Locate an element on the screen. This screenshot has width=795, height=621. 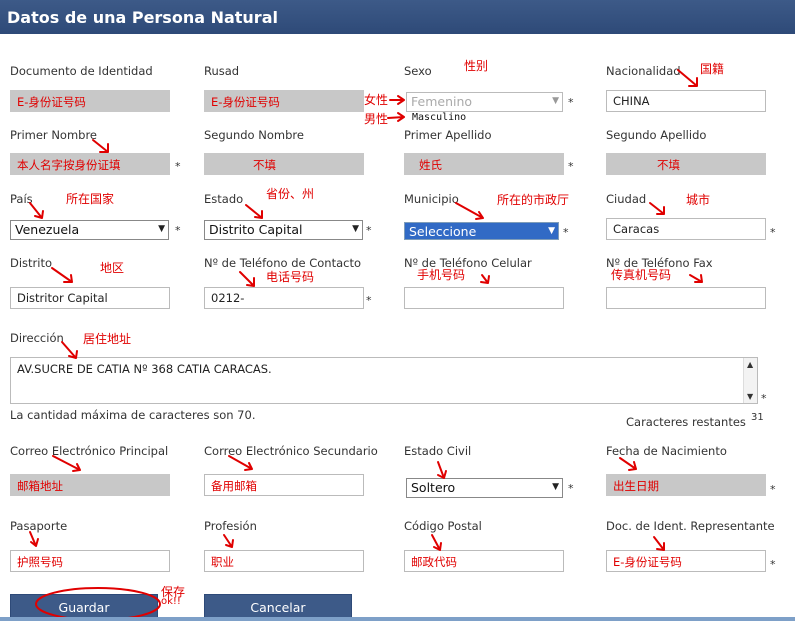
municipio-value: Seleccione is located at coordinates (481, 231).